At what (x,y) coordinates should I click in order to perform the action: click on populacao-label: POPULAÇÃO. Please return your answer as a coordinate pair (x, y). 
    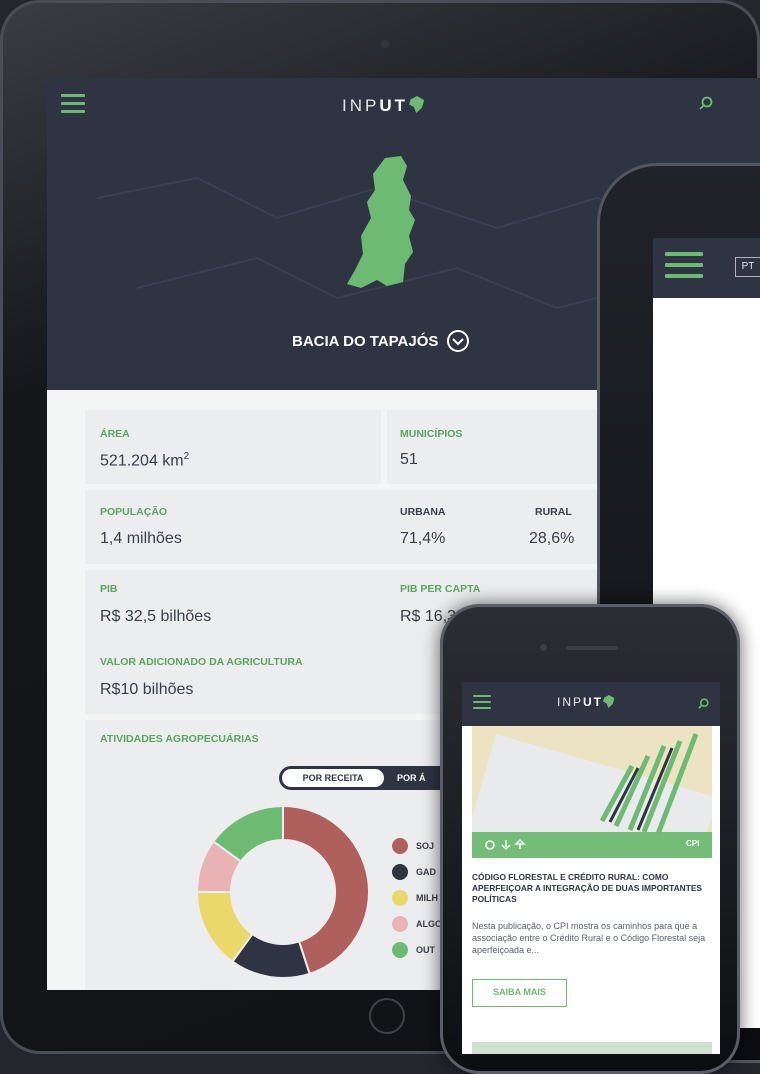
    Looking at the image, I should click on (134, 512).